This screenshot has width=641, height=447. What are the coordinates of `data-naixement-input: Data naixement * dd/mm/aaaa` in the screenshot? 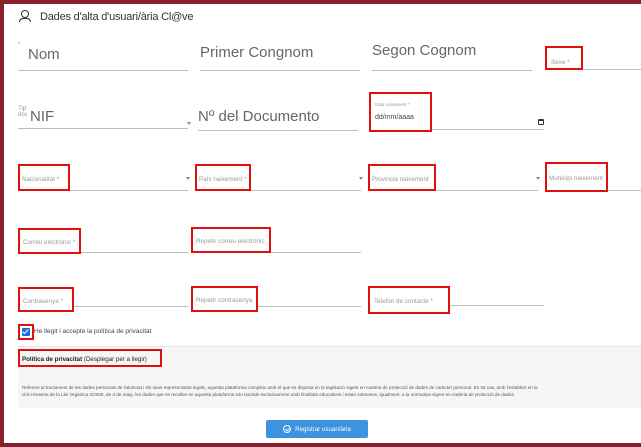 It's located at (400, 112).